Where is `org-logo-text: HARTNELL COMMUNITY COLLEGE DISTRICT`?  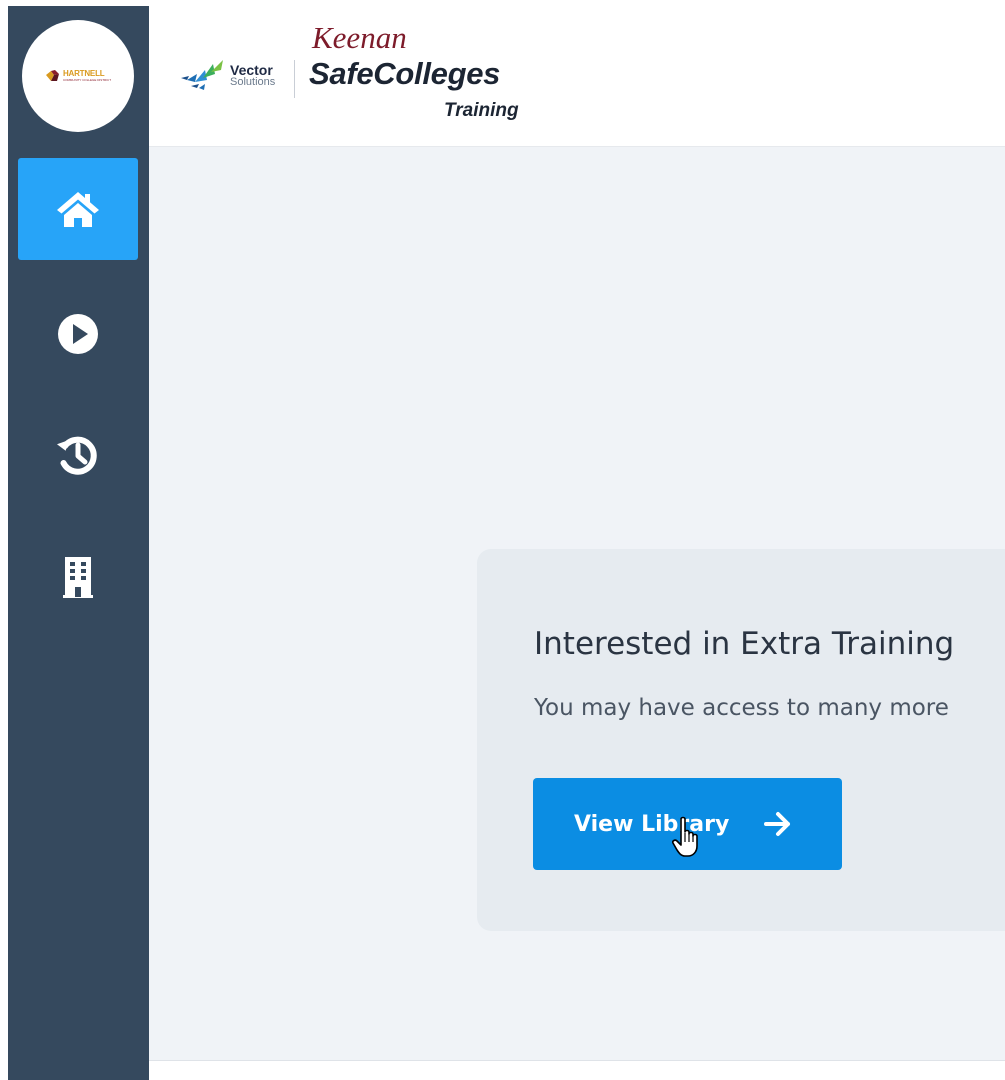 org-logo-text: HARTNELL COMMUNITY COLLEGE DISTRICT is located at coordinates (87, 76).